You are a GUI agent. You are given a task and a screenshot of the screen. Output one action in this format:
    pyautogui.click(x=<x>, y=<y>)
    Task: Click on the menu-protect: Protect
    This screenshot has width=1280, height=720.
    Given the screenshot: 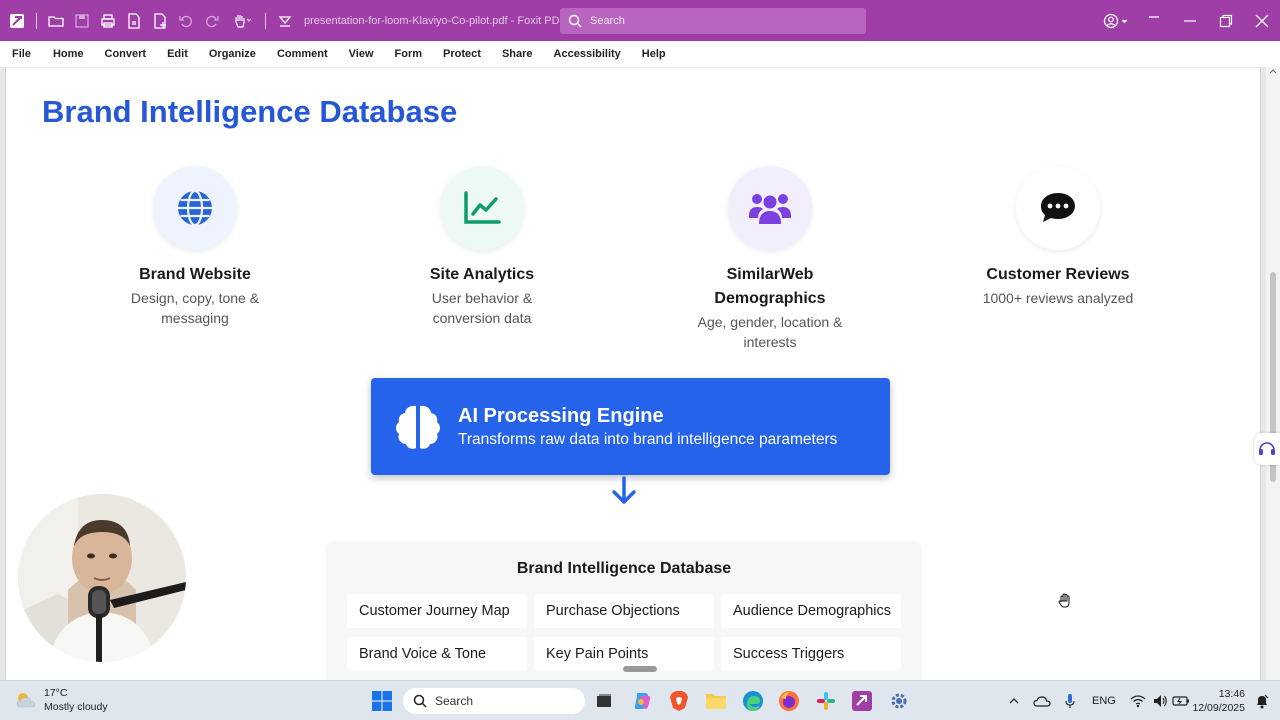 What is the action you would take?
    pyautogui.click(x=462, y=54)
    